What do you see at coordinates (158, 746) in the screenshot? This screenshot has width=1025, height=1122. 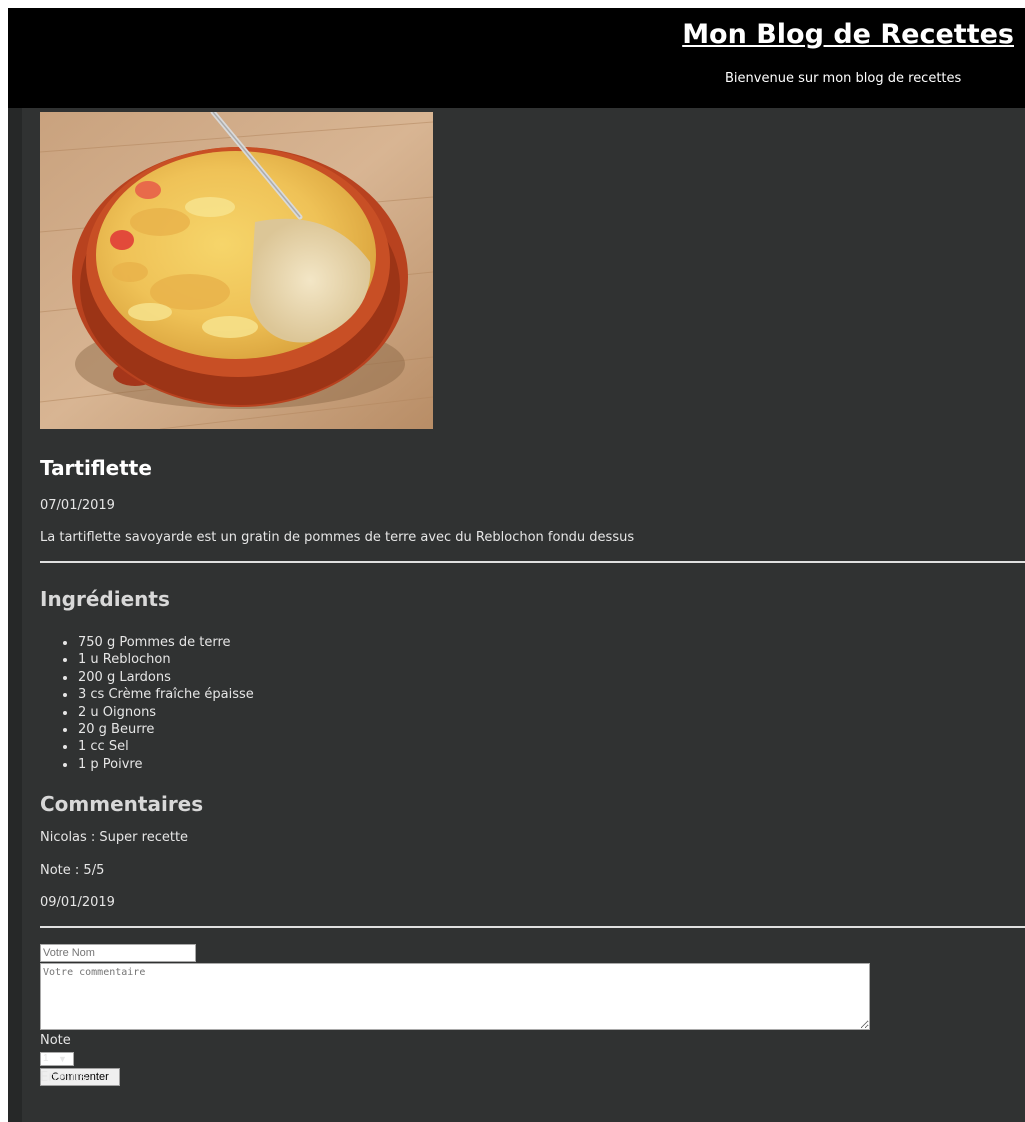 I see `ingredient-item: 1 cc Sel` at bounding box center [158, 746].